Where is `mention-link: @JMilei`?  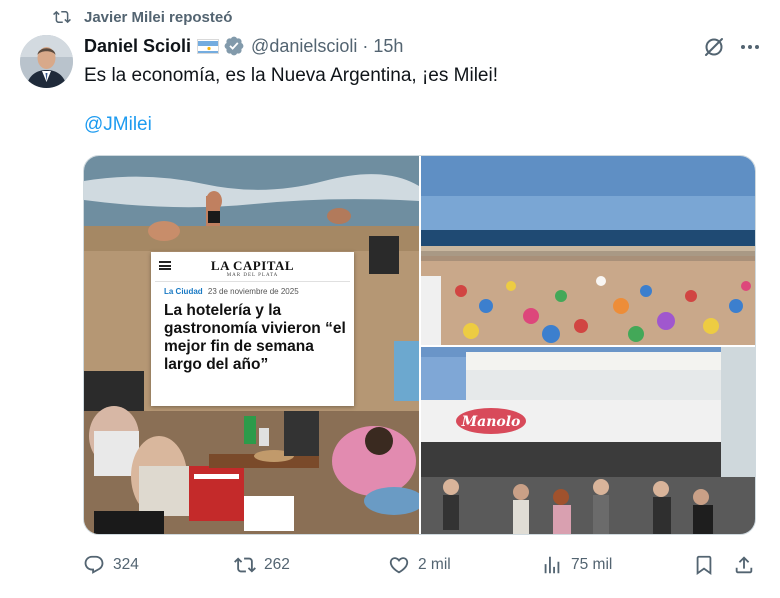
mention-link: @JMilei is located at coordinates (118, 125).